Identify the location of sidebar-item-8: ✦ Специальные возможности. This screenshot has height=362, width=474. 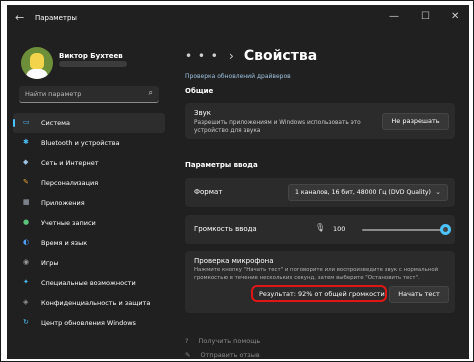
(89, 283).